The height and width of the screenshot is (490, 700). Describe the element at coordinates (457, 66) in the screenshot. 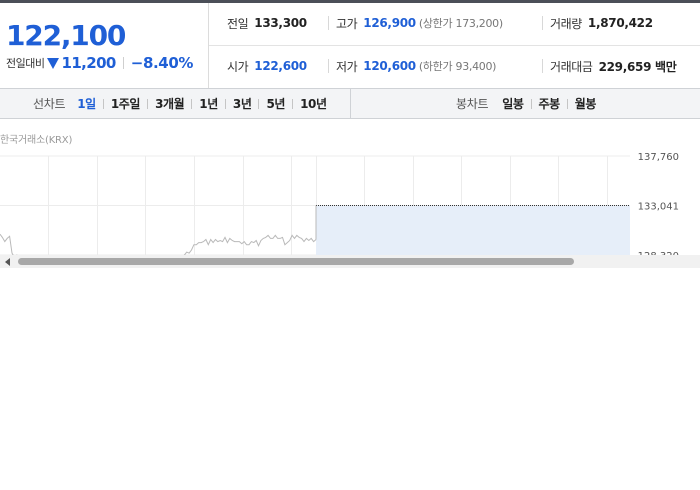

I see `stat-lower-limit: (하한가 93,400)` at that location.